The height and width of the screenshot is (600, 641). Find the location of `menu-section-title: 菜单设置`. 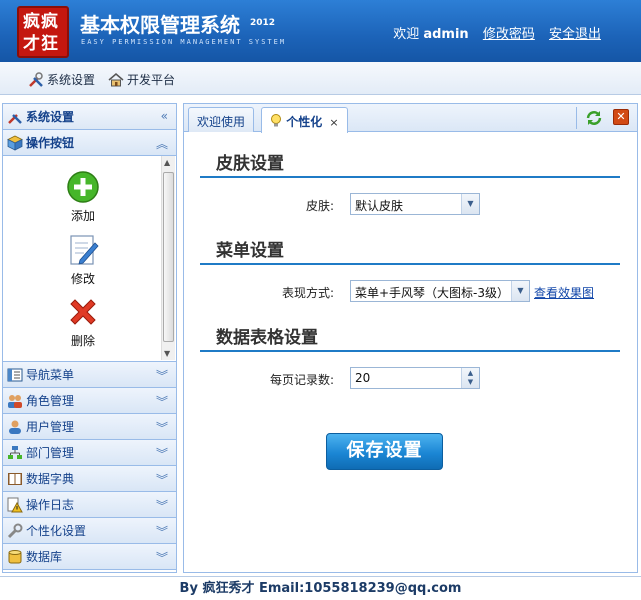

menu-section-title: 菜单设置 is located at coordinates (250, 251).